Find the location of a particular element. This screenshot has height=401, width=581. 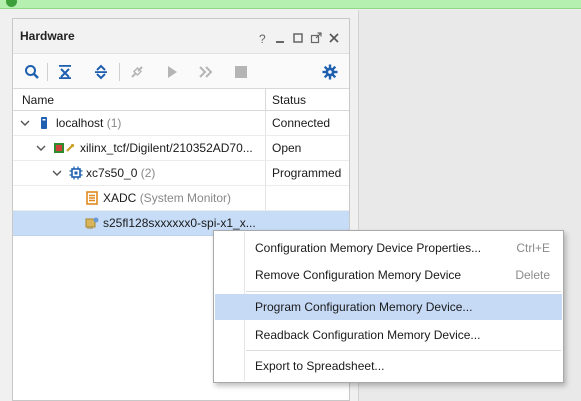

host-icon is located at coordinates (44, 123).